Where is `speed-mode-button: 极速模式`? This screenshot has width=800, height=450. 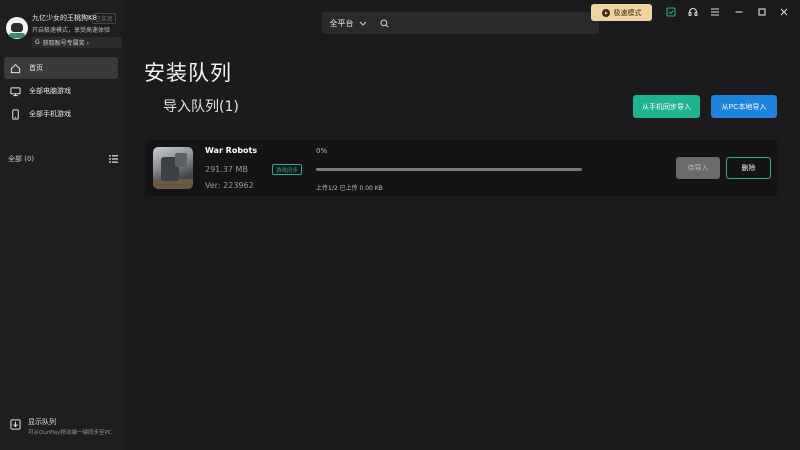 speed-mode-button: 极速模式 is located at coordinates (621, 12).